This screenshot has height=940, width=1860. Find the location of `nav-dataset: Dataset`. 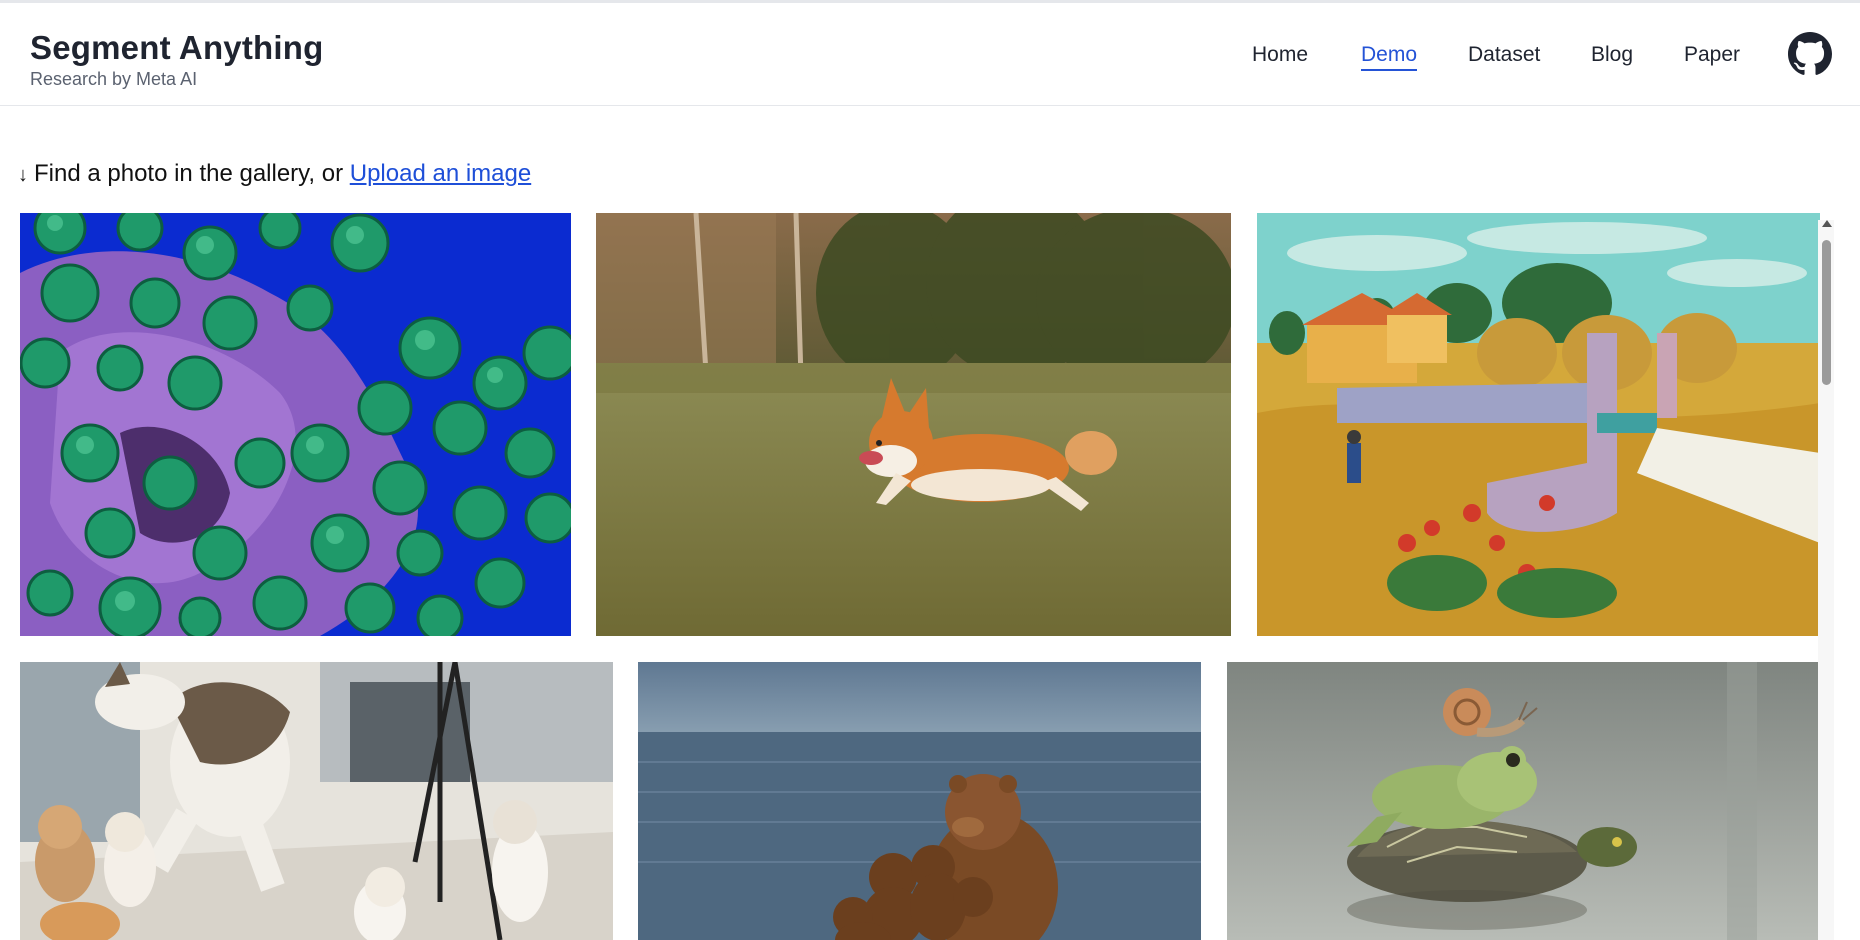

nav-dataset: Dataset is located at coordinates (1504, 55).